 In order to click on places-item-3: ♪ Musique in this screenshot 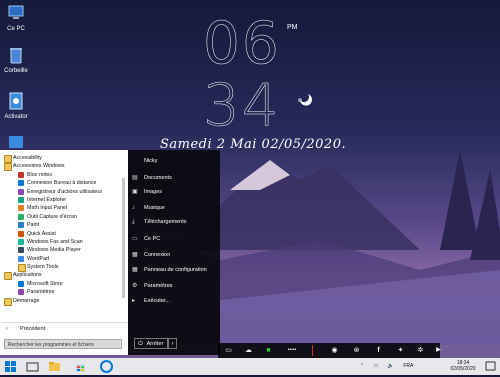, I will do `click(148, 208)`.